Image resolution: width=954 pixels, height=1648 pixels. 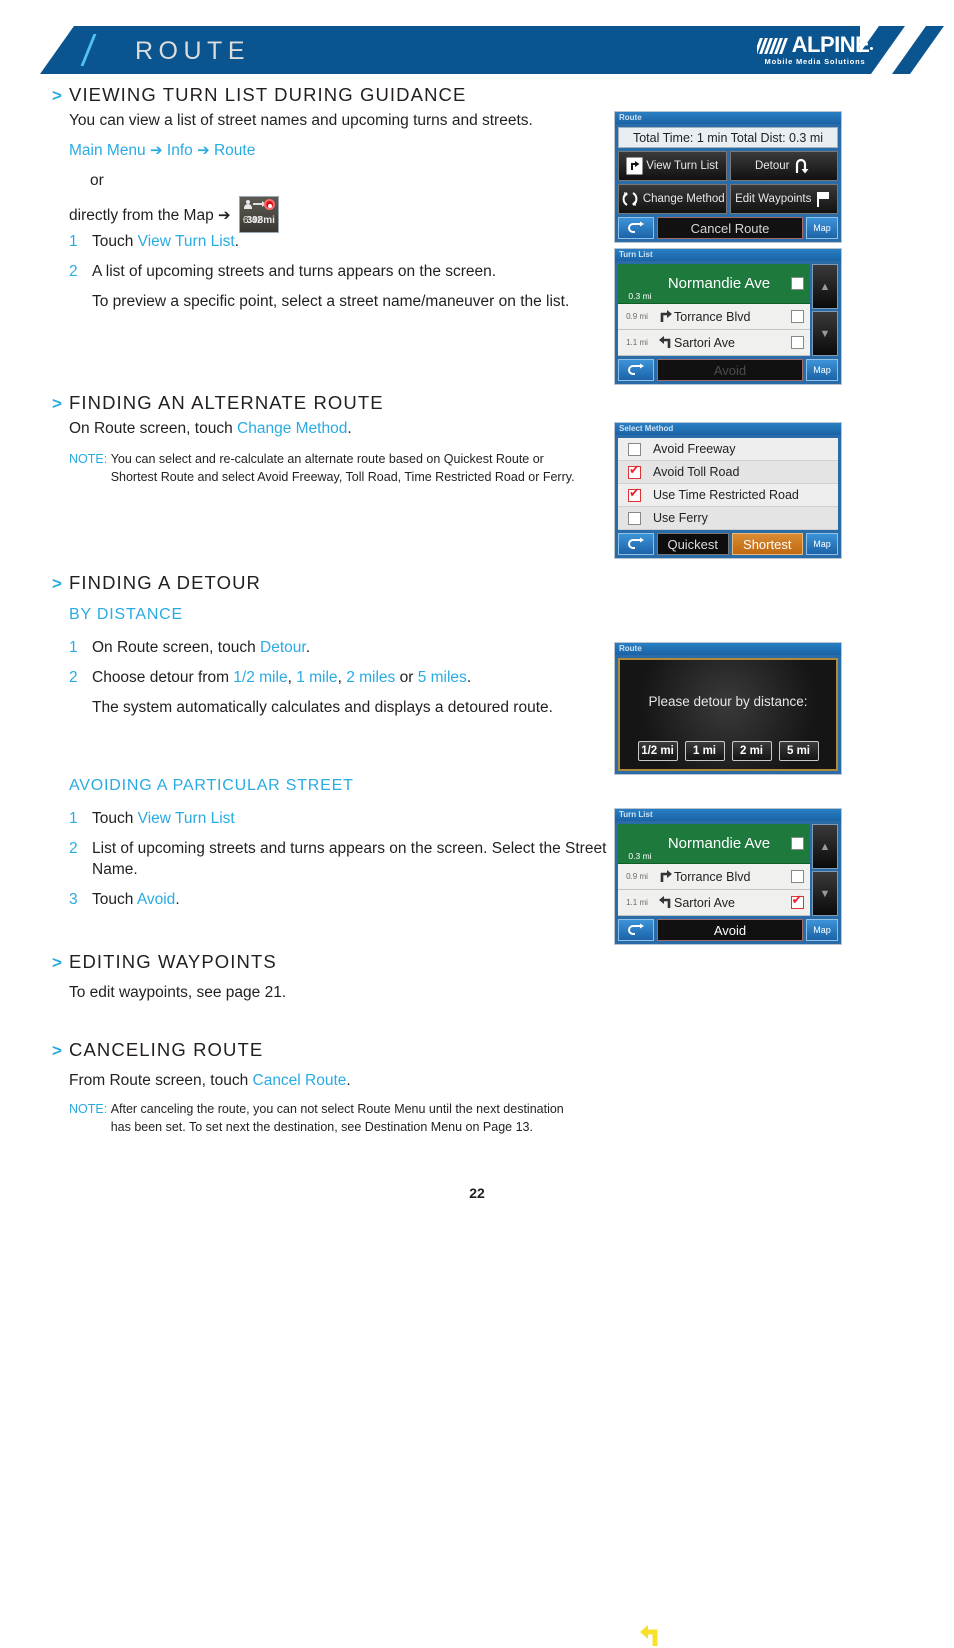 I want to click on step-text: Touch View Turn List., so click(x=345, y=241).